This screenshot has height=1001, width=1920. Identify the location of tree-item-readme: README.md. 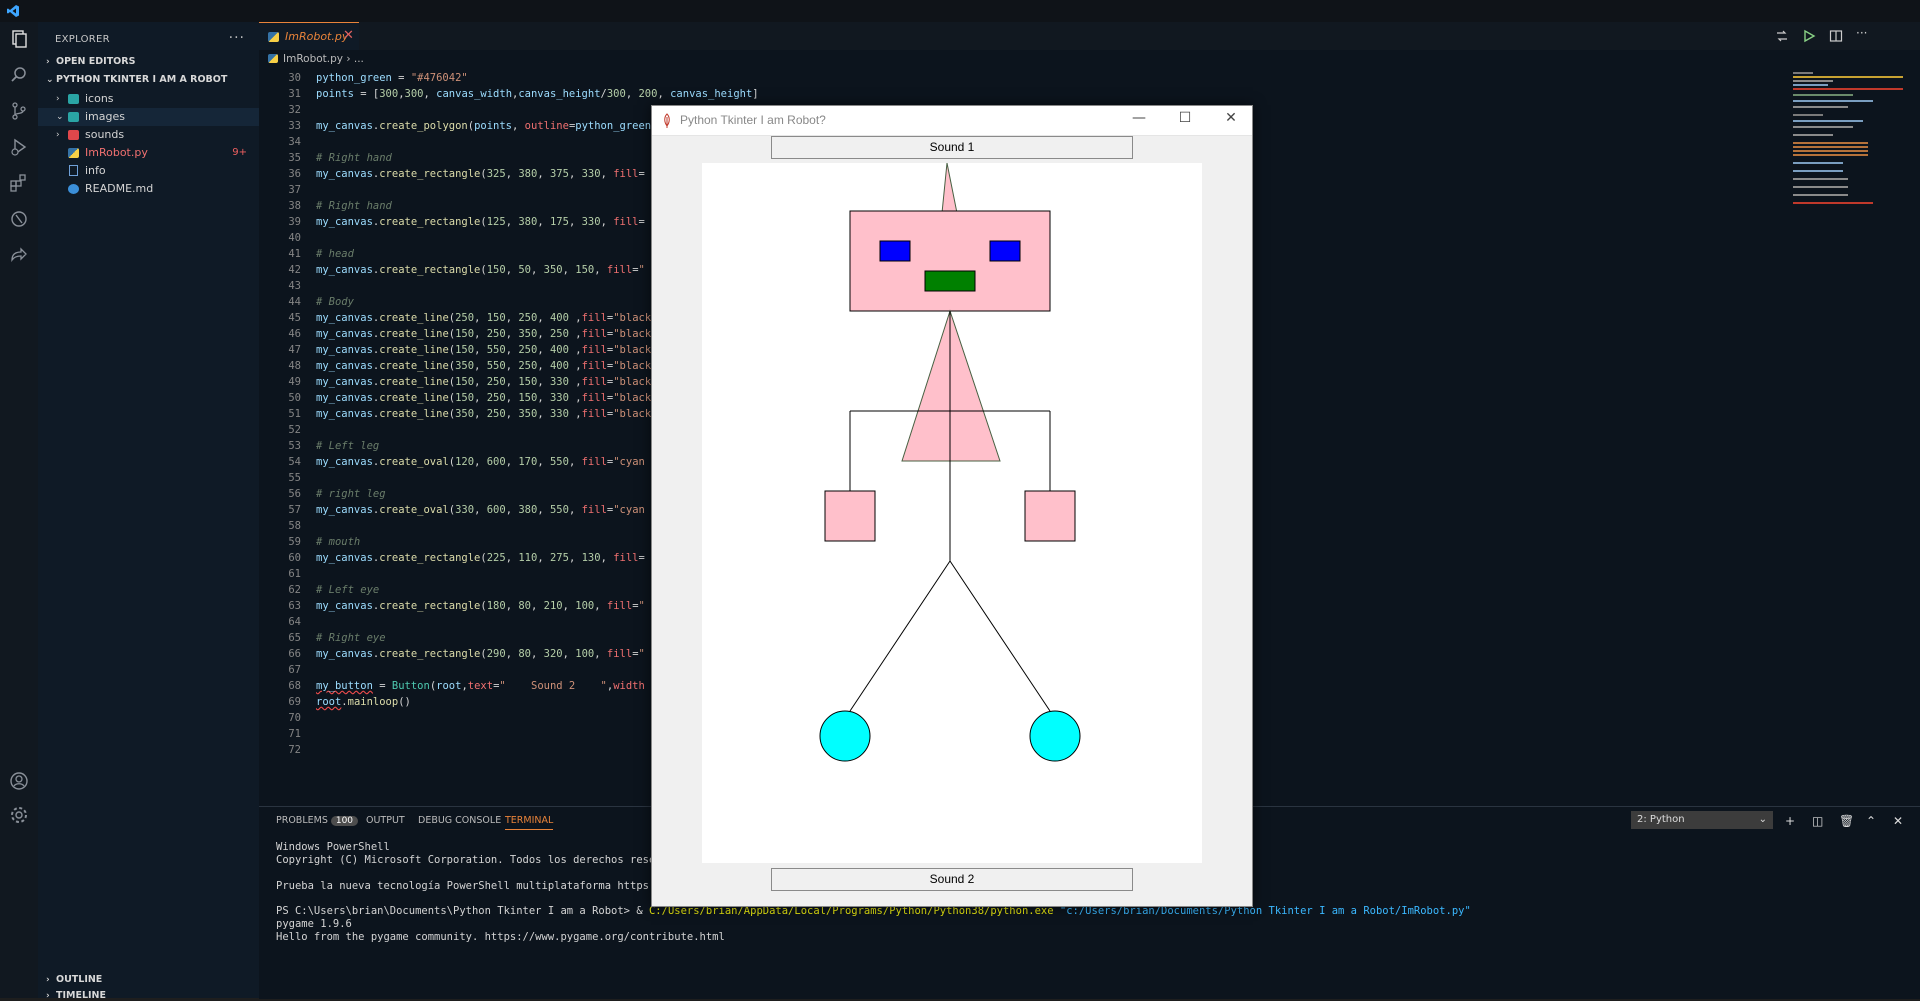
(148, 189).